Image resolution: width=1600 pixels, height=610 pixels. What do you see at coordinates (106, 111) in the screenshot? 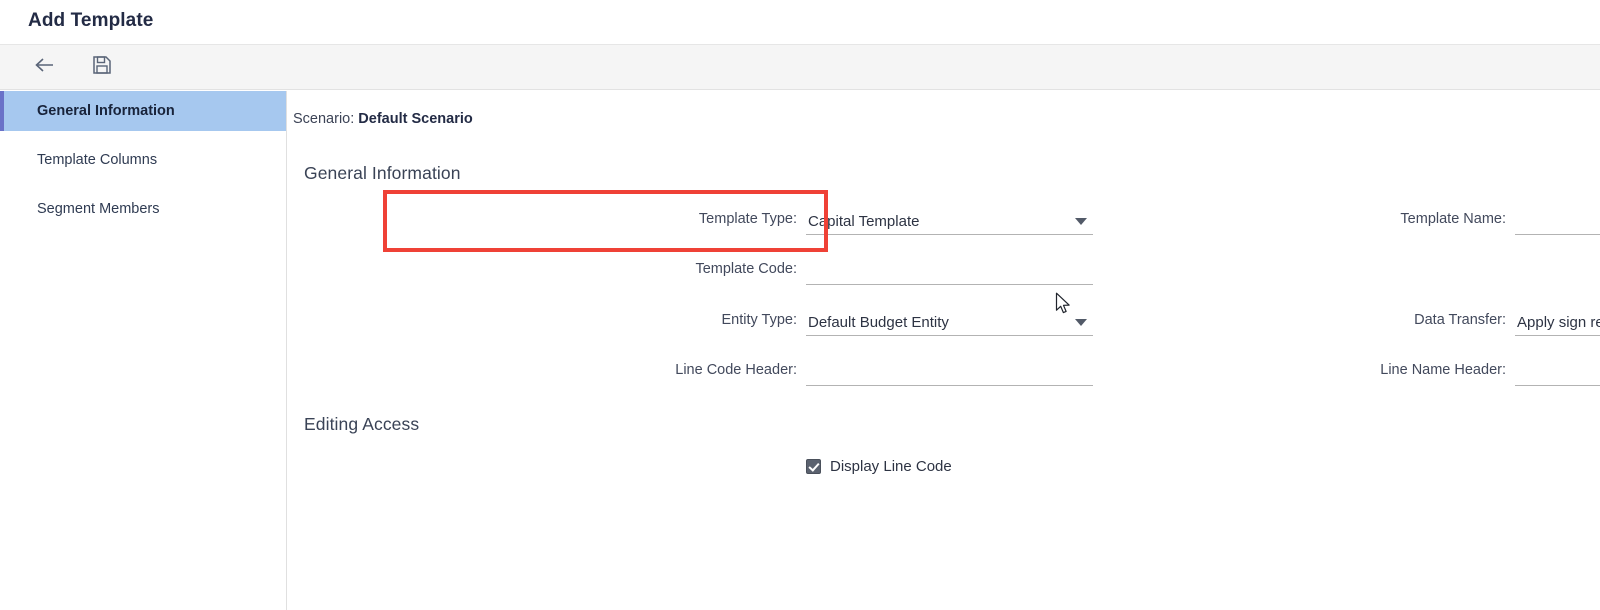
I see `sidebar-item-label: General Information` at bounding box center [106, 111].